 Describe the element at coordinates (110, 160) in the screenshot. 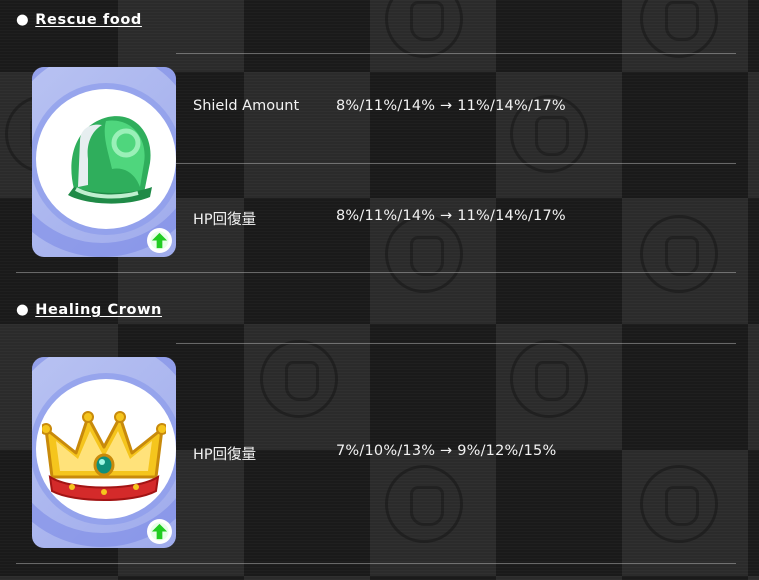

I see `rescue-food-hood-icon` at that location.